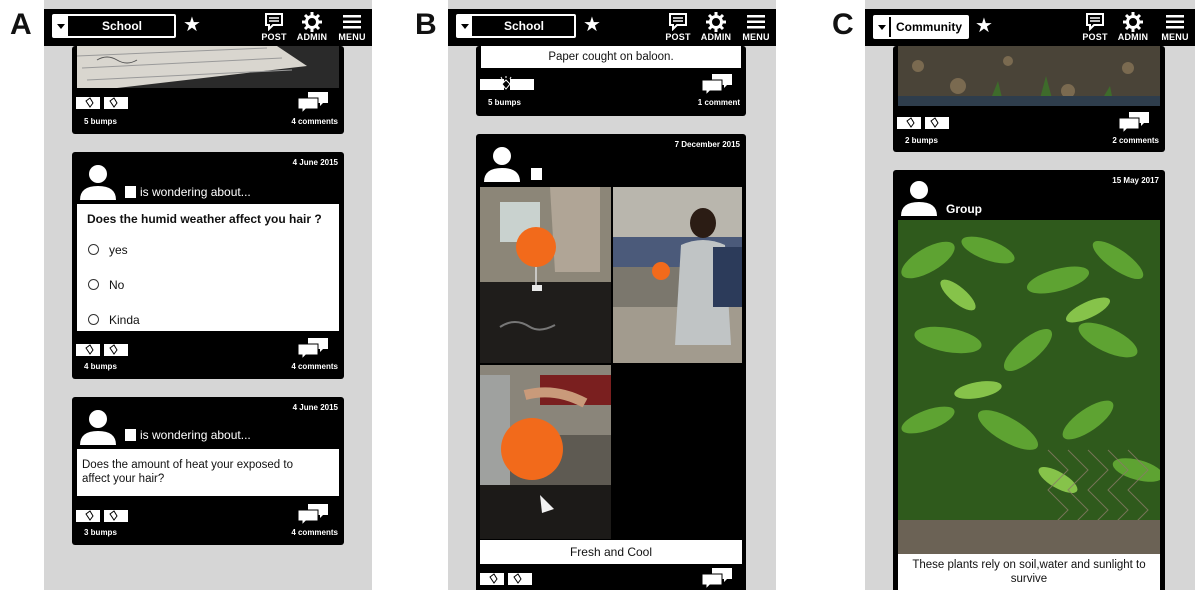 Image resolution: width=1195 pixels, height=590 pixels. I want to click on post-photo-empty, so click(677, 452).